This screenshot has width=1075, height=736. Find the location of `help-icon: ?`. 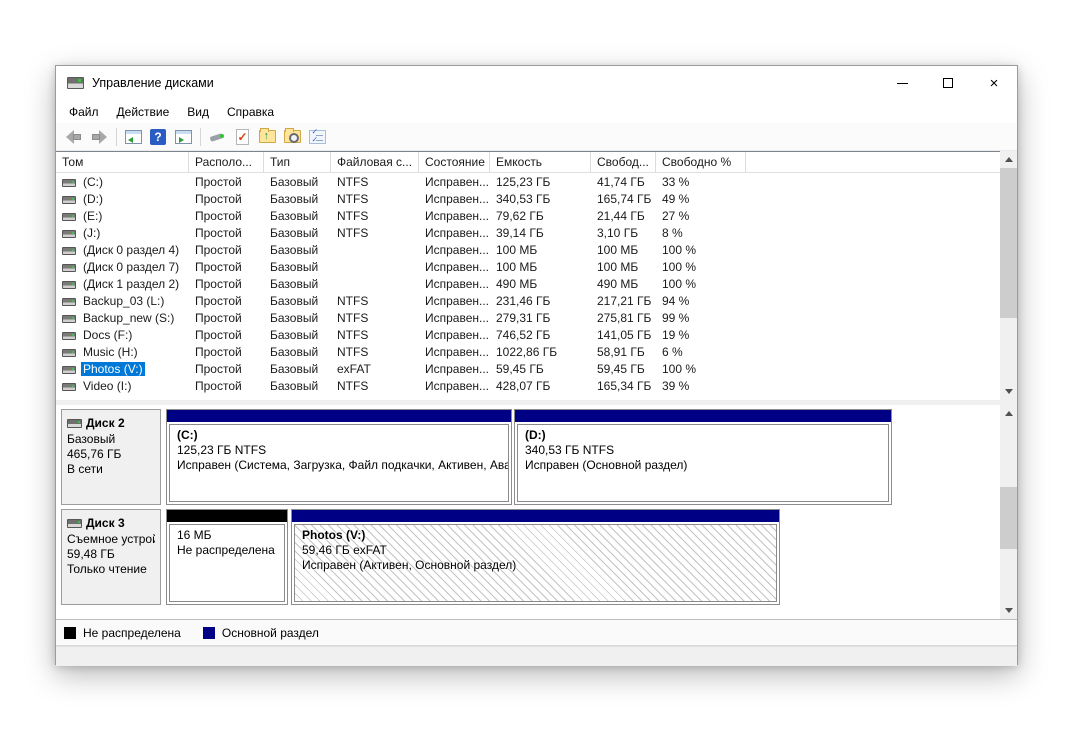

help-icon: ? is located at coordinates (158, 136).